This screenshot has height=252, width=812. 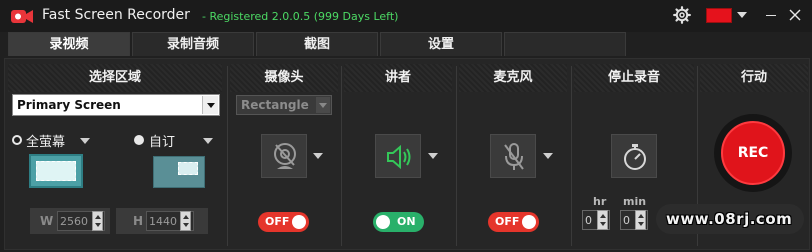 What do you see at coordinates (682, 15) in the screenshot?
I see `gear-icon` at bounding box center [682, 15].